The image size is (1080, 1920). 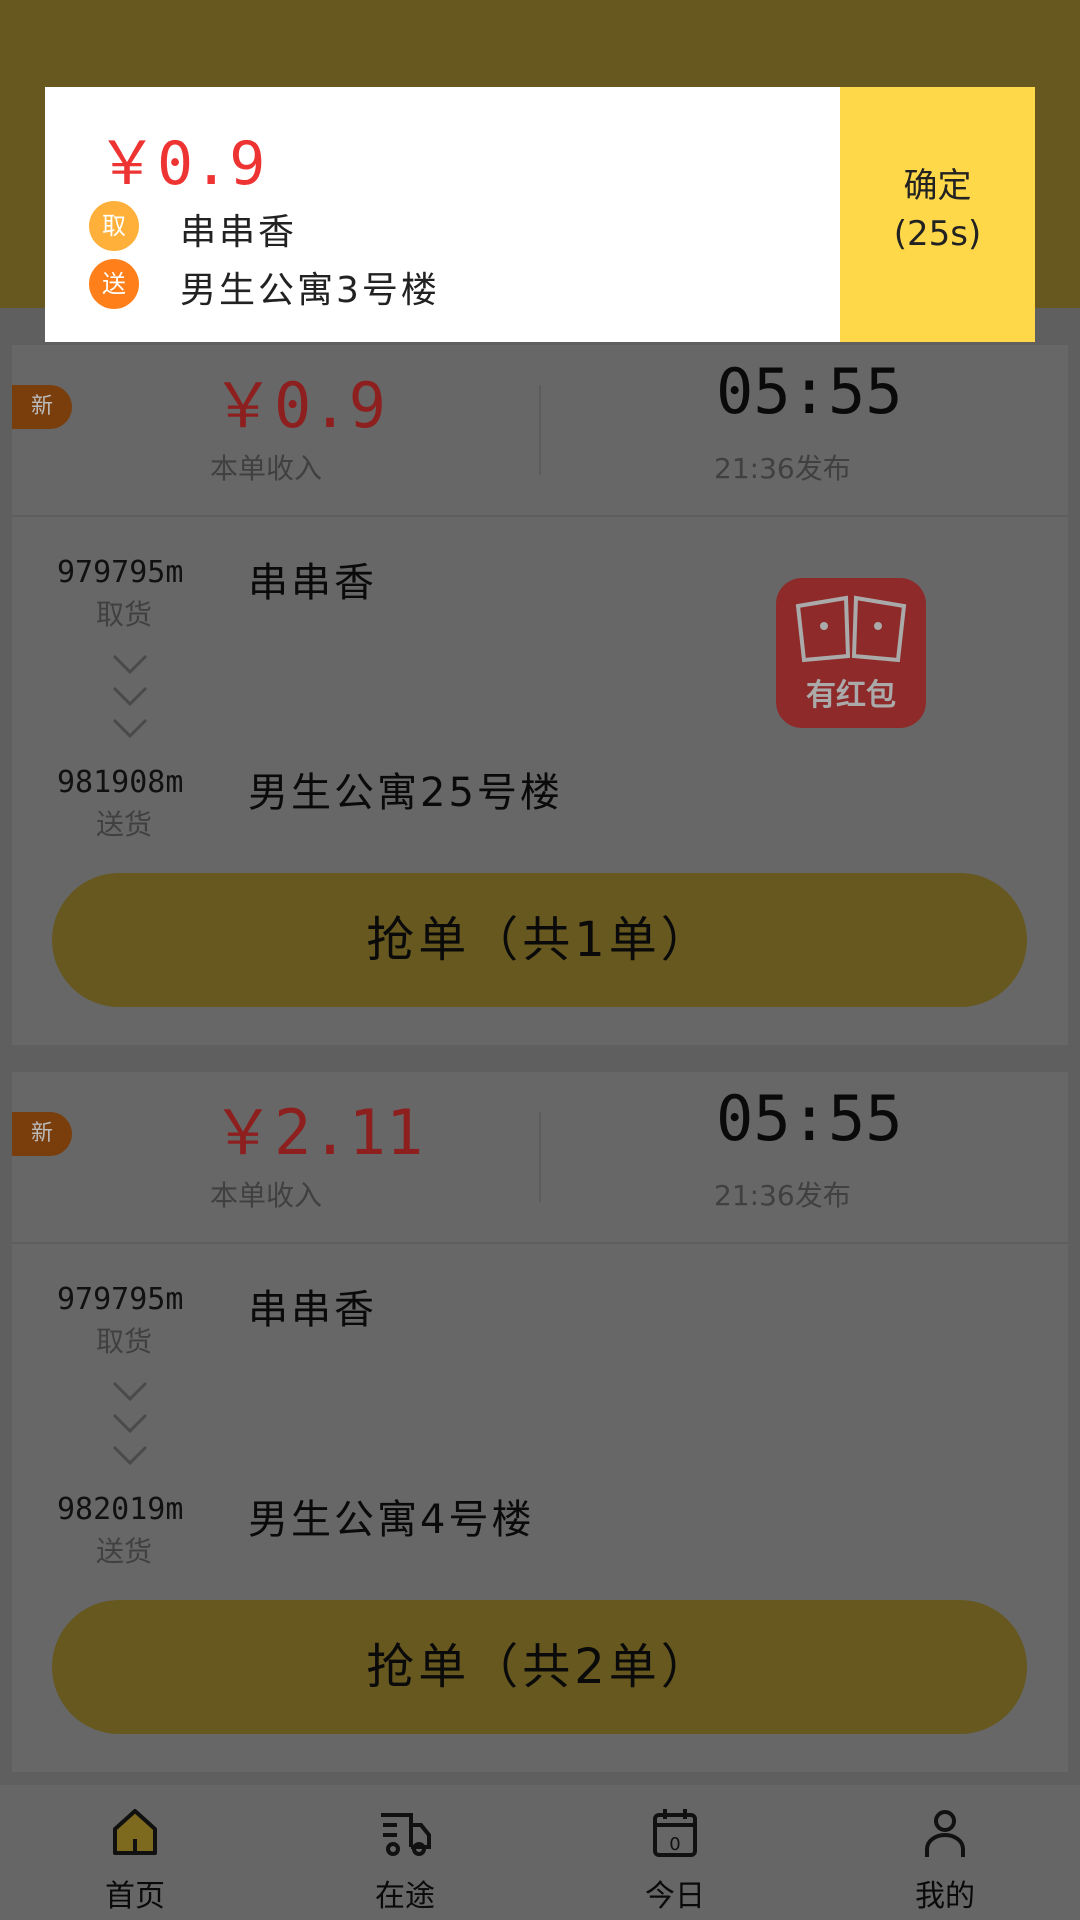 I want to click on confirm-label: 确定, so click(x=937, y=186).